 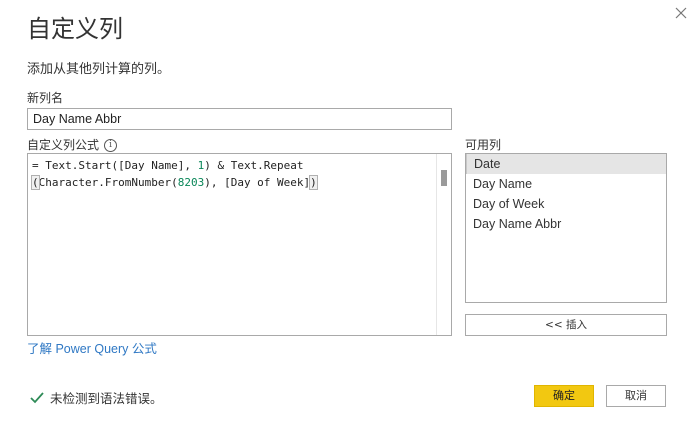 I want to click on syntax-status-text: 未检测到语法错误。, so click(x=106, y=398).